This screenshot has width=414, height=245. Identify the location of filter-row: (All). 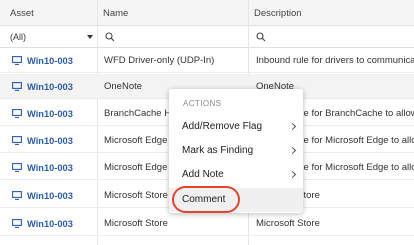
(207, 37).